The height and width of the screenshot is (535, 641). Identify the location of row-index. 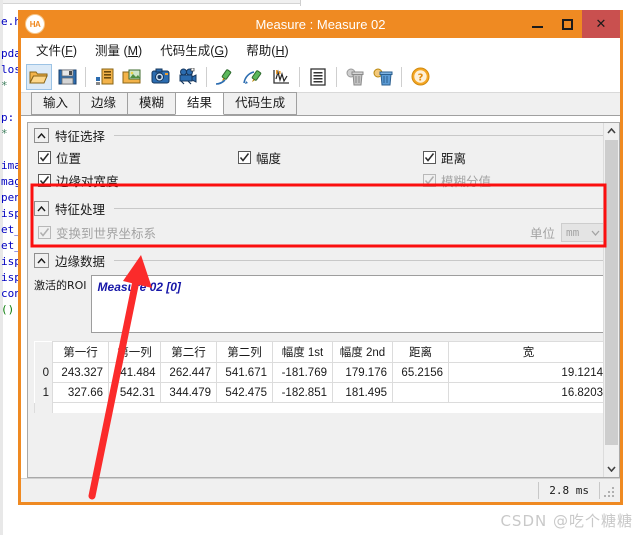
(43, 407).